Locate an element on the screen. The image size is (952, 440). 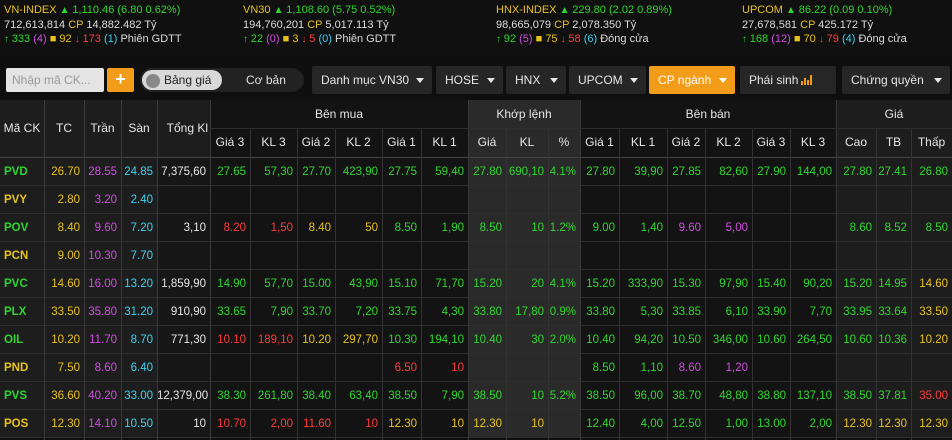
cell-mpct: 4.1% is located at coordinates (564, 172).